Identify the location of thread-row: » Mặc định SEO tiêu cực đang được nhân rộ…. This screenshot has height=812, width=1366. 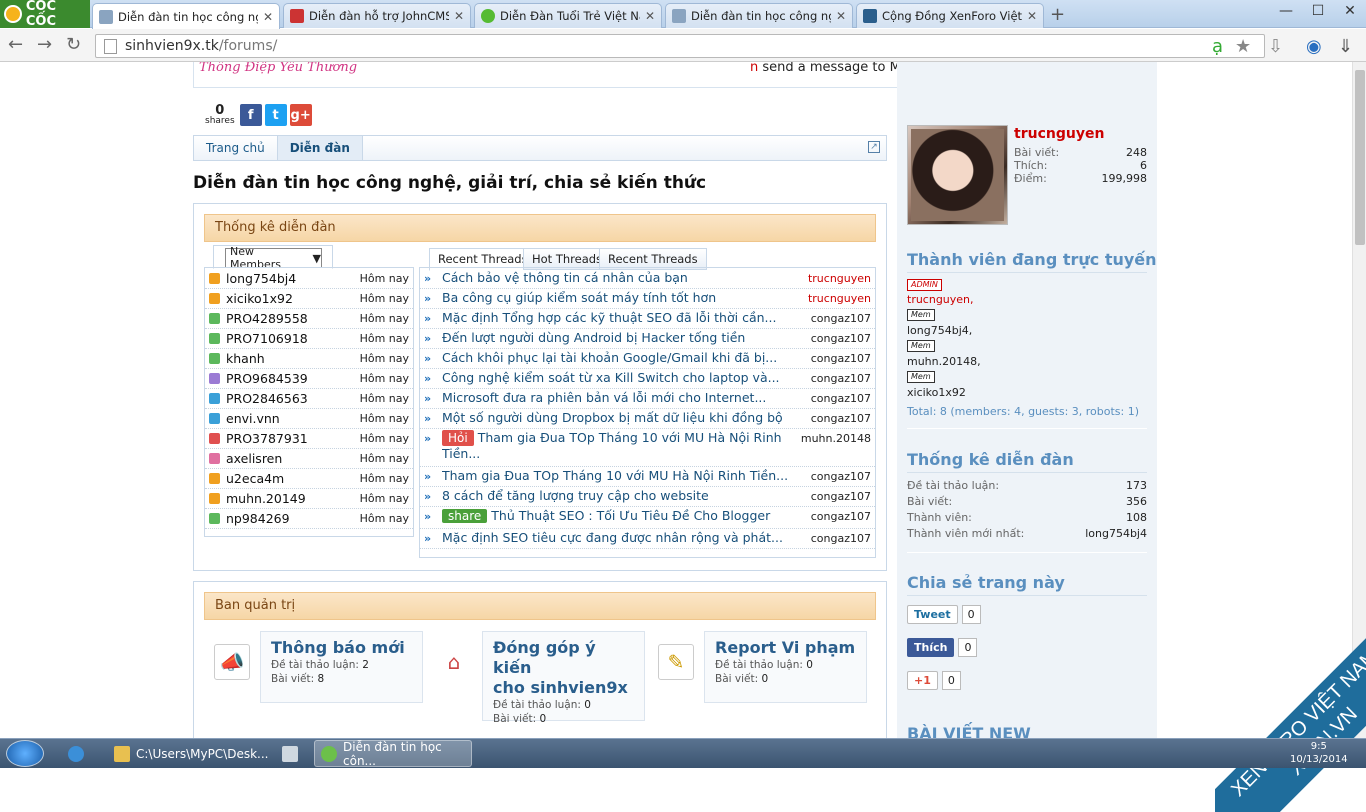
(647, 539).